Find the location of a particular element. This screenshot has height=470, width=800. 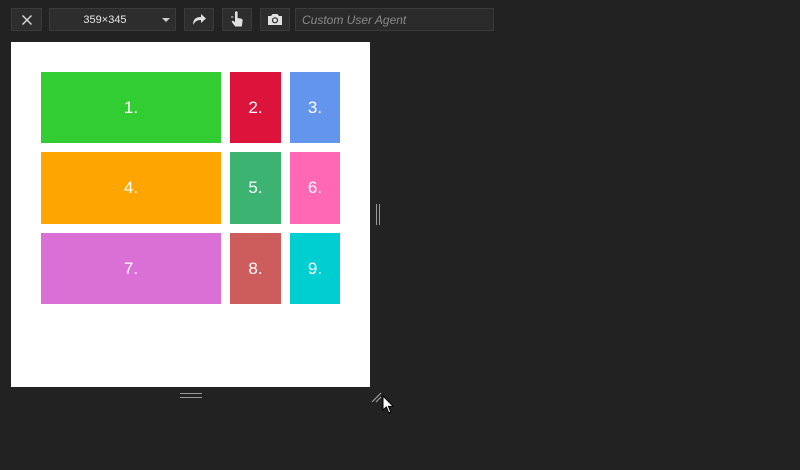

grid-item-3: 3. is located at coordinates (315, 107).